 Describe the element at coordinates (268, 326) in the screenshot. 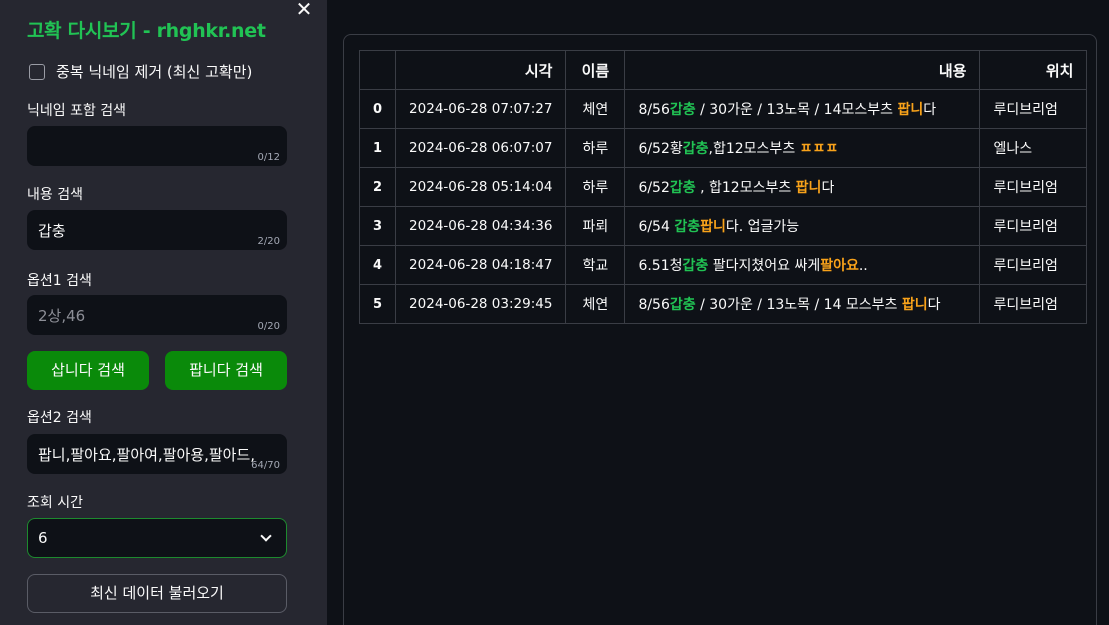

I see `option1-char-counter: 0/20` at that location.